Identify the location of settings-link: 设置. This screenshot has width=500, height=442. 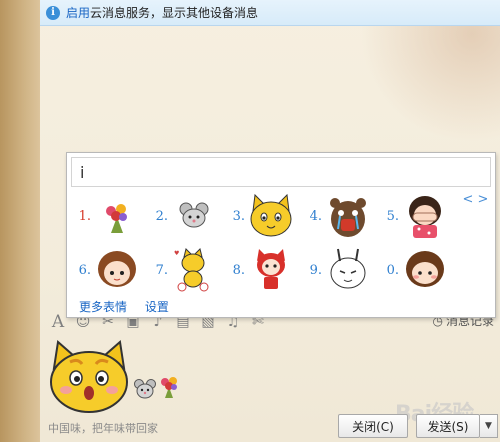
(157, 307).